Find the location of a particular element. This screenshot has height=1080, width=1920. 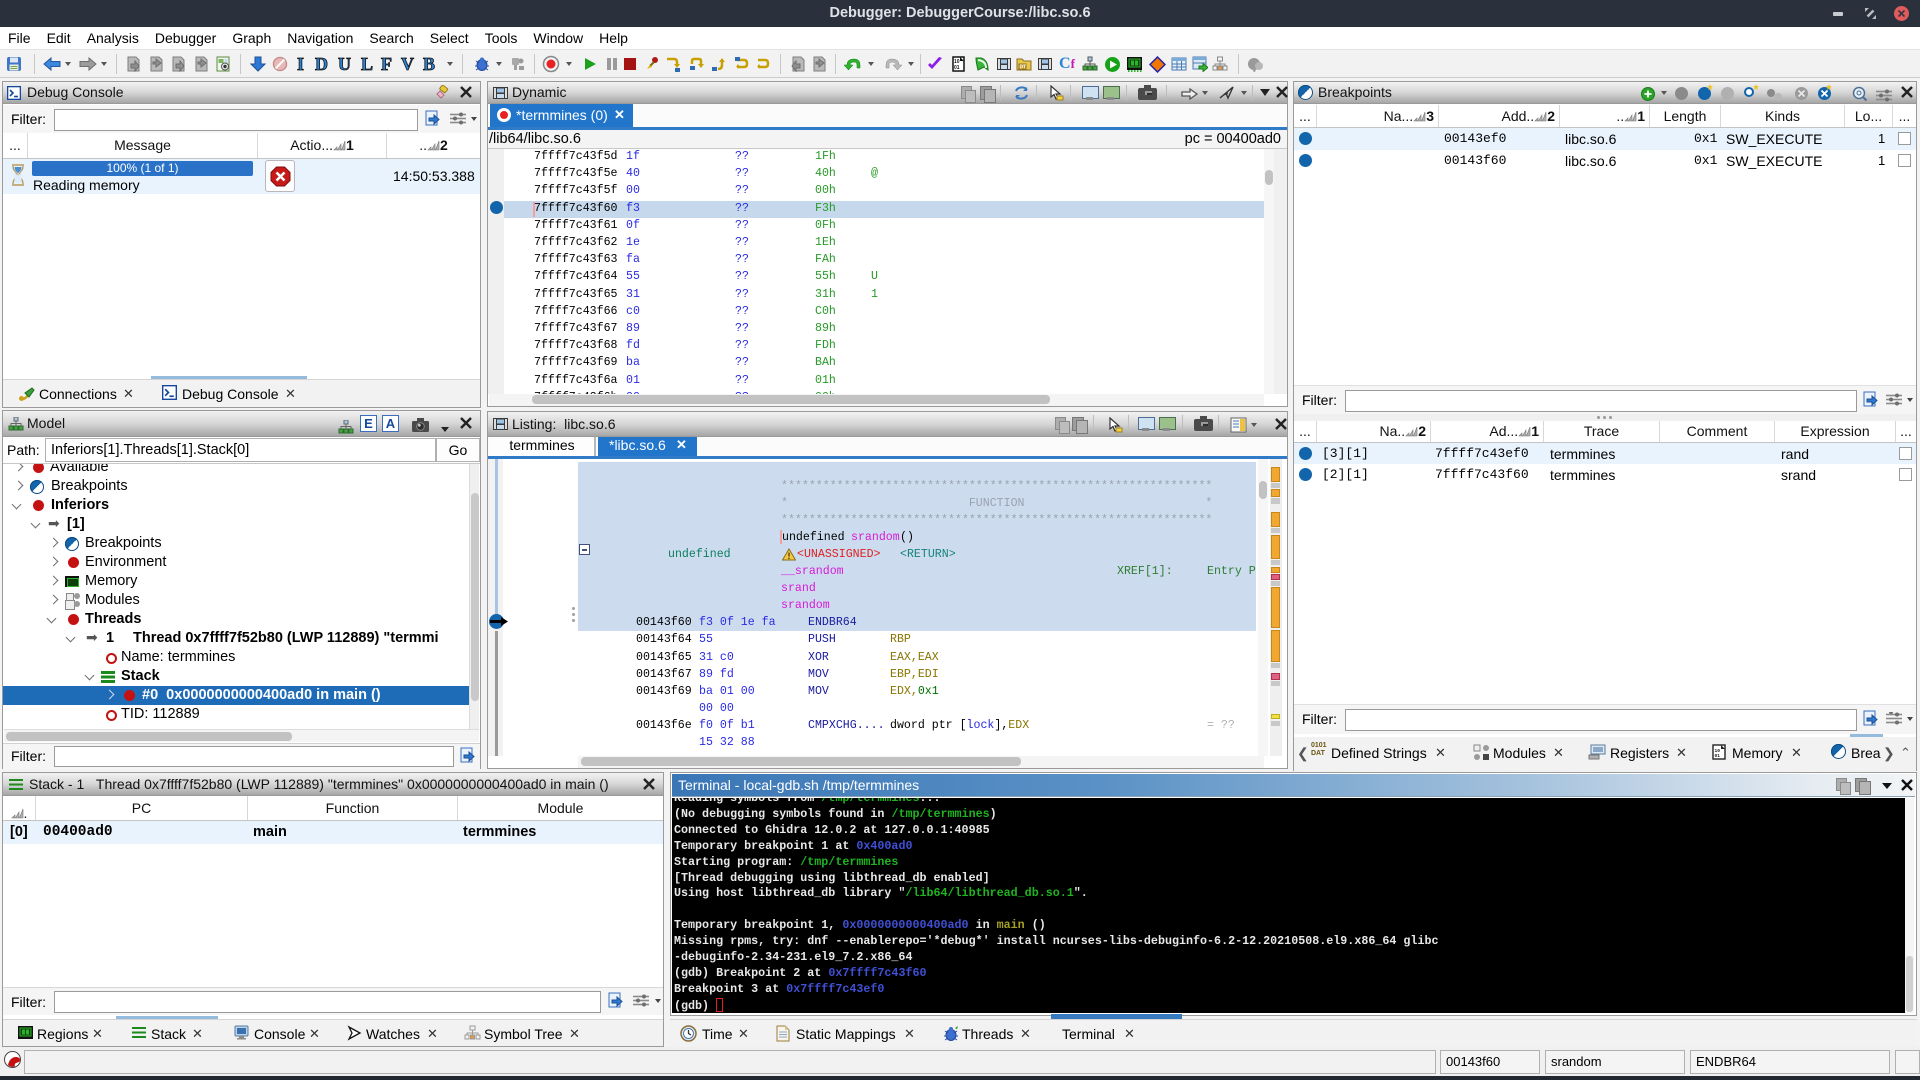

svg-text: DT is located at coordinates (1023, 68).